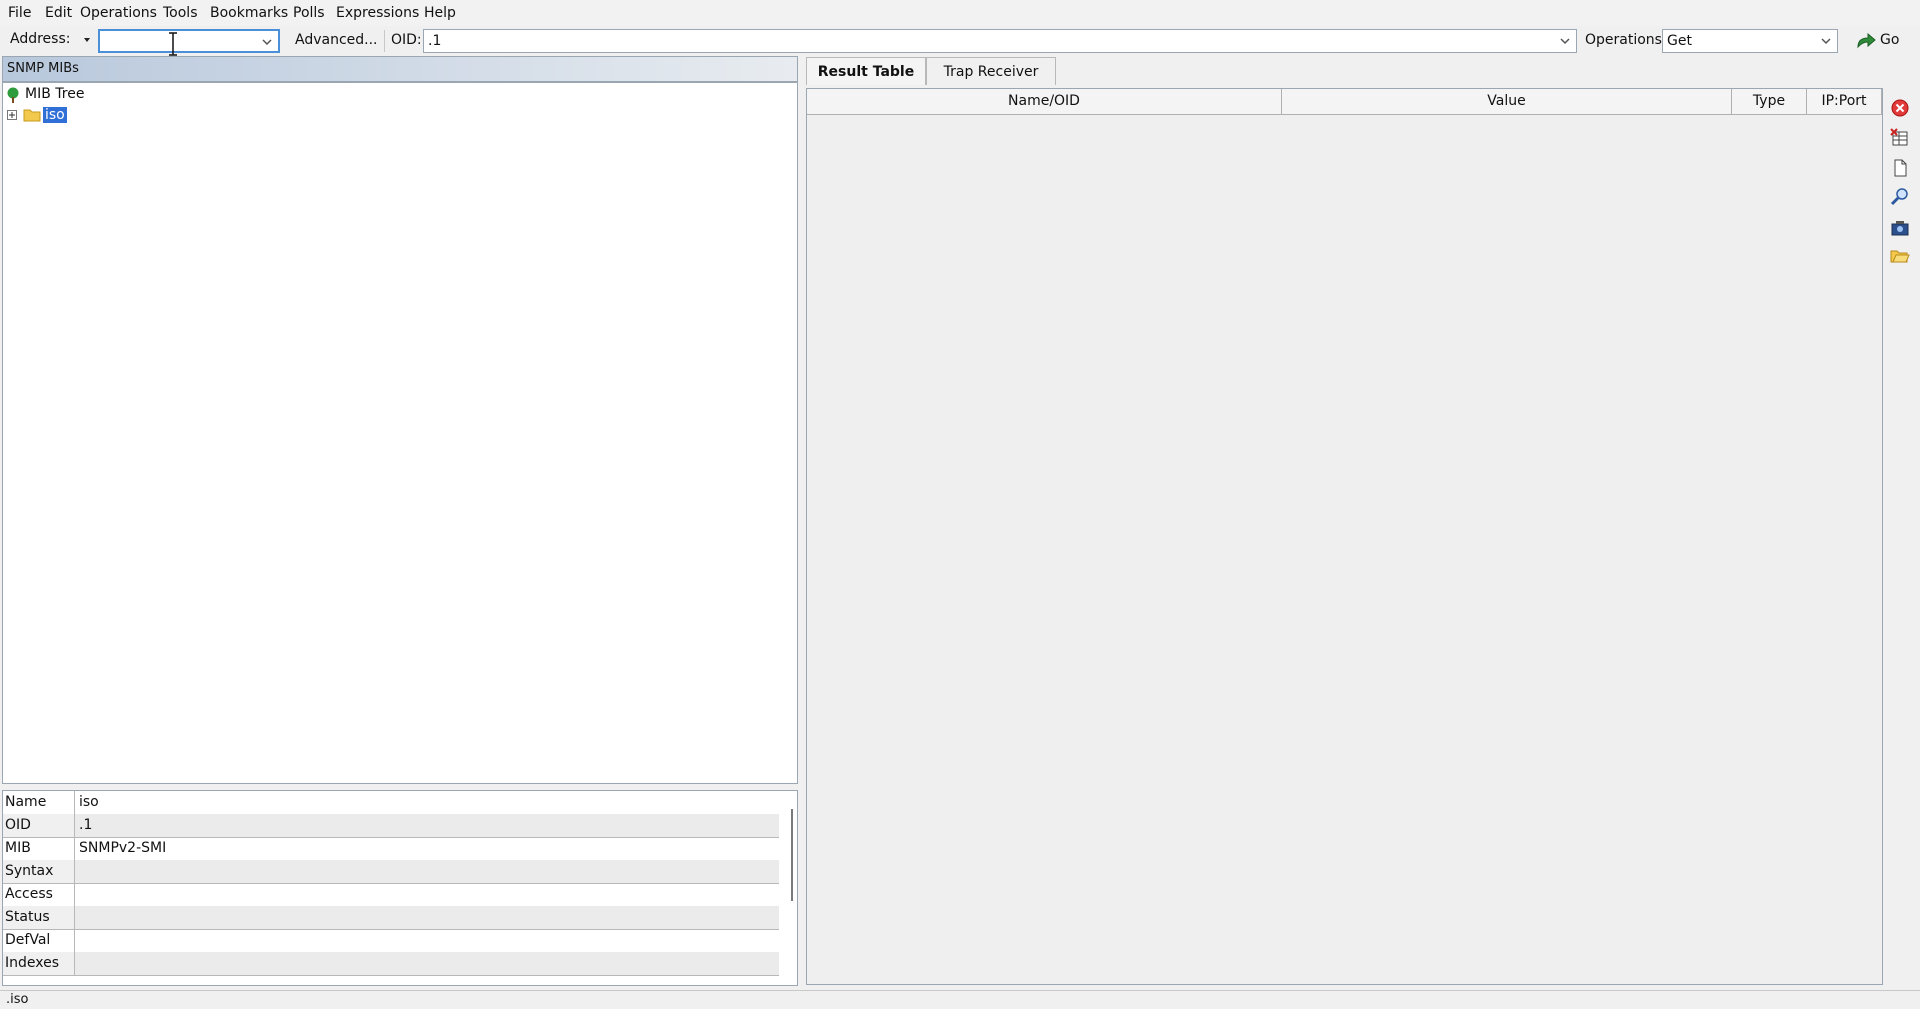 This screenshot has height=1009, width=1920. I want to click on property-key: DefVal, so click(39, 940).